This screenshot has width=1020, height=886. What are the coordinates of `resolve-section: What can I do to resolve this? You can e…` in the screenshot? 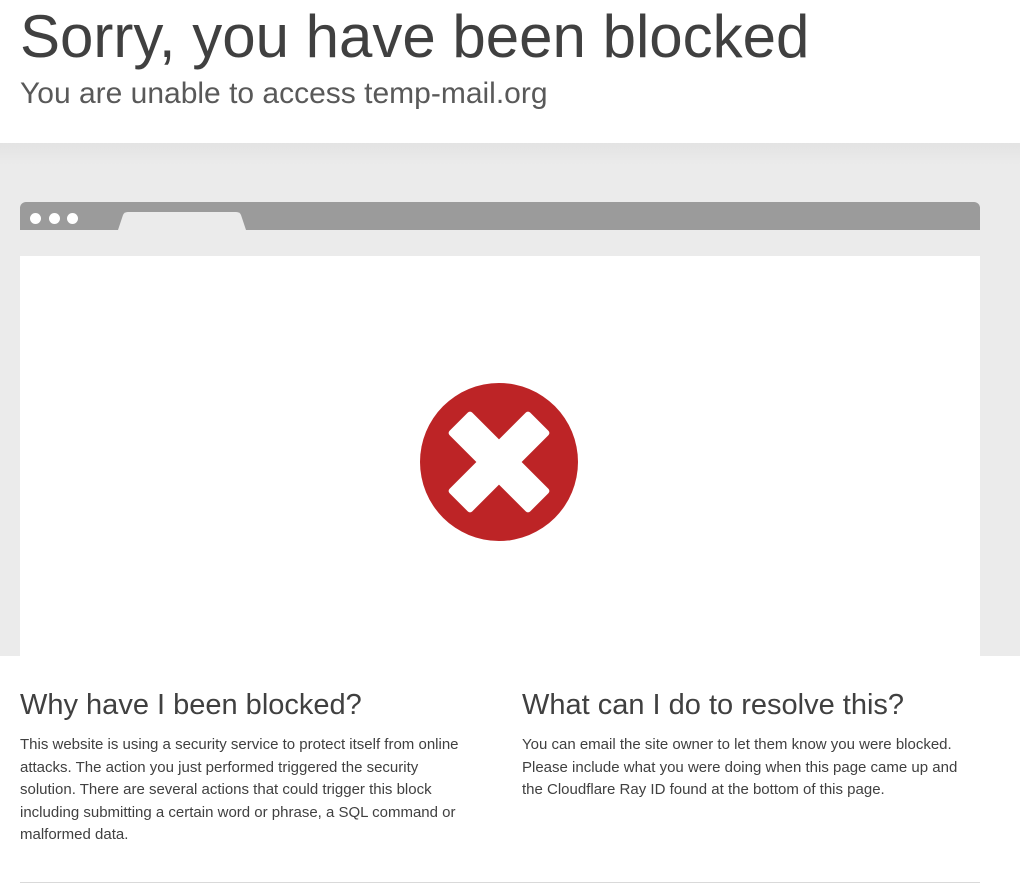 It's located at (751, 743).